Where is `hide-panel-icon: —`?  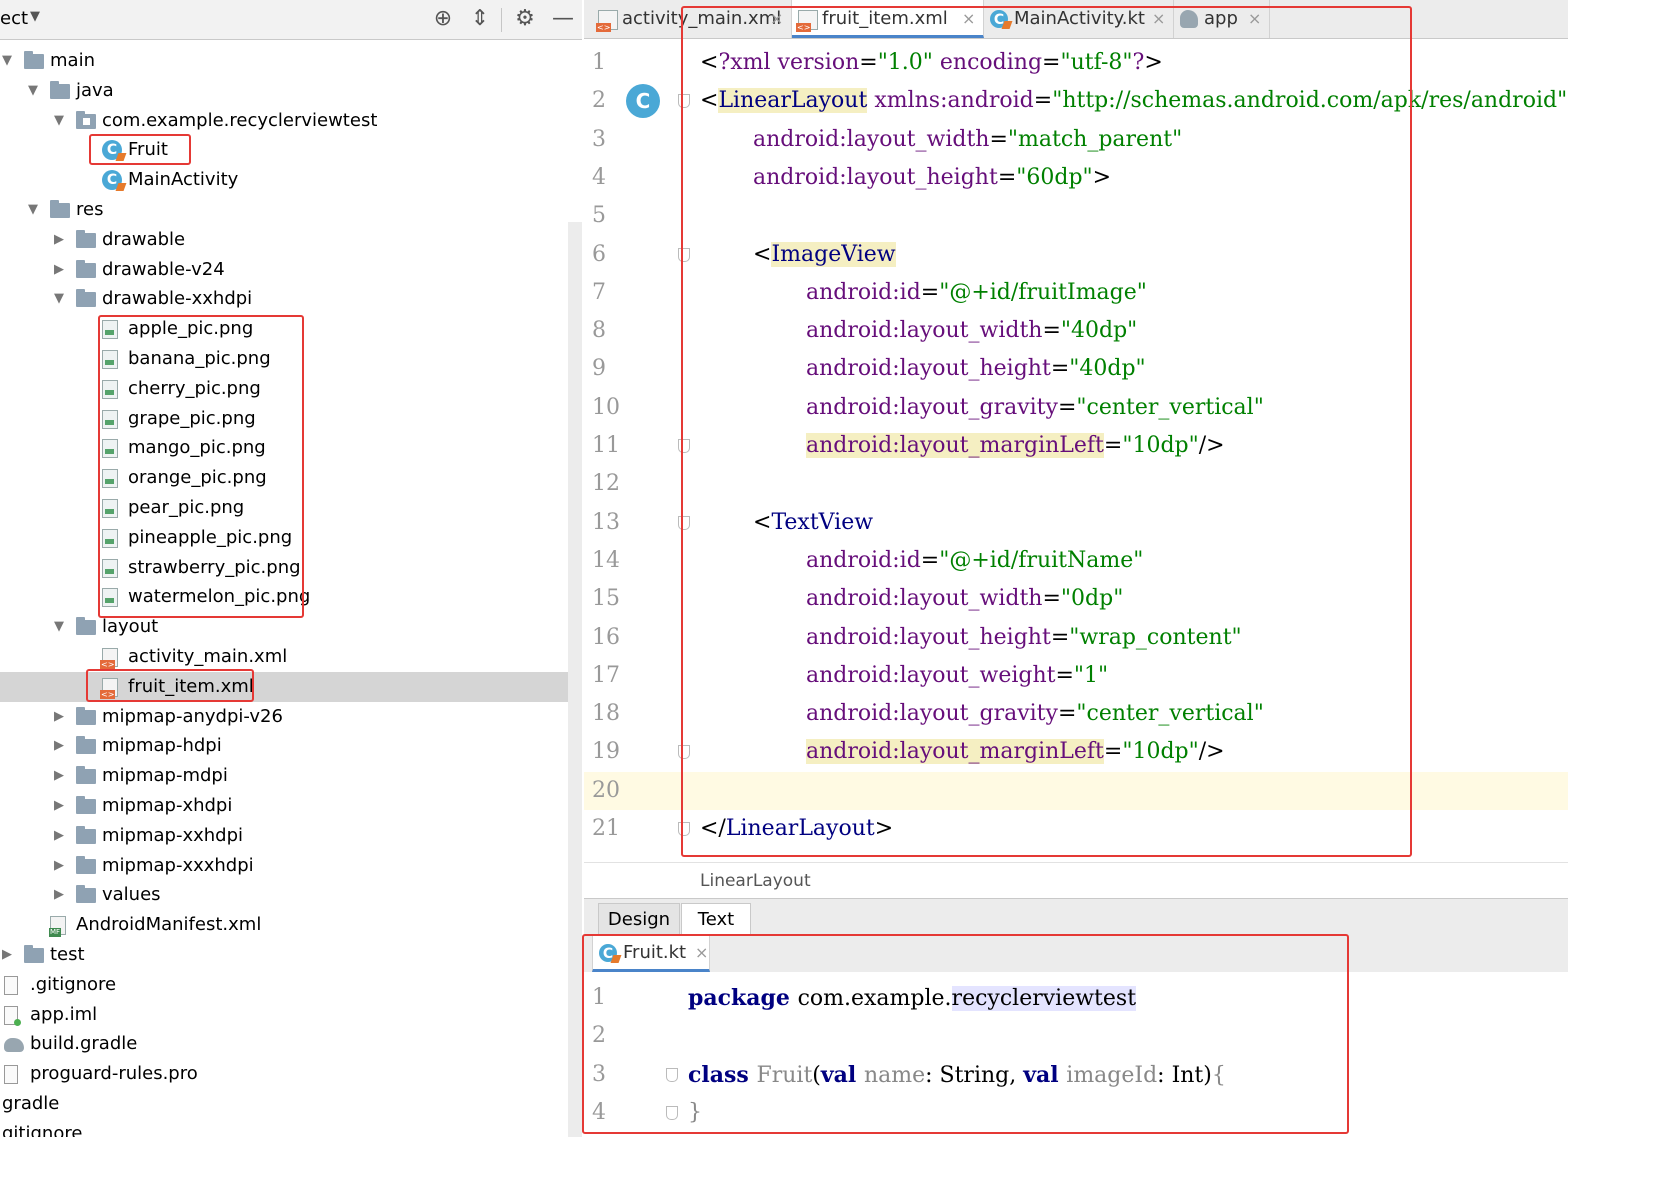 hide-panel-icon: — is located at coordinates (563, 19).